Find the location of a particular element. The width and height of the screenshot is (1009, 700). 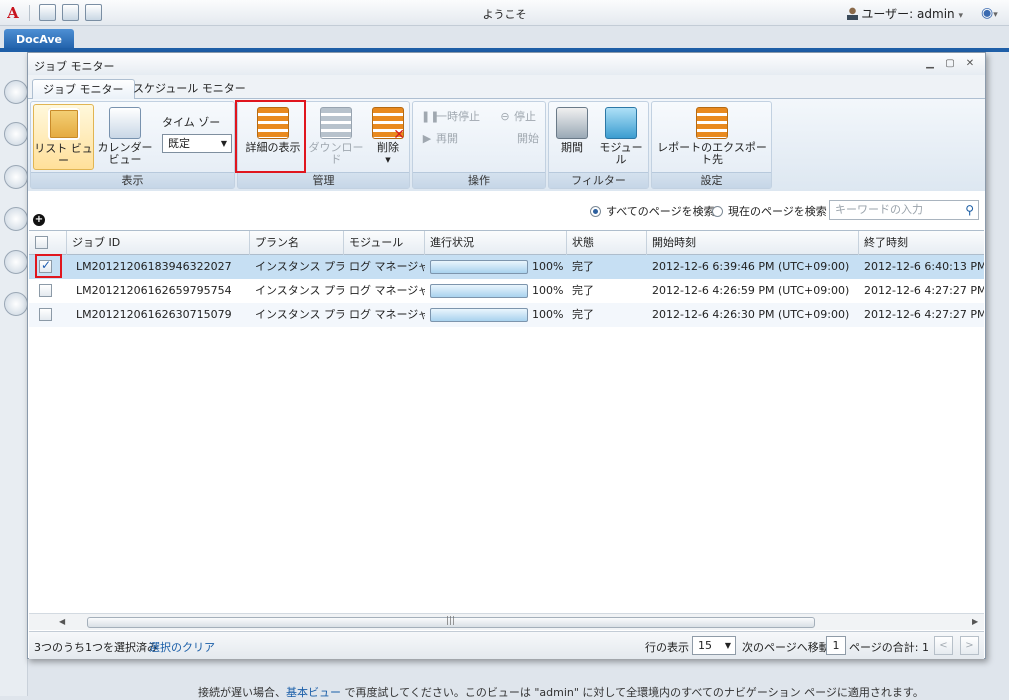

list-view-icon is located at coordinates (63, 124).